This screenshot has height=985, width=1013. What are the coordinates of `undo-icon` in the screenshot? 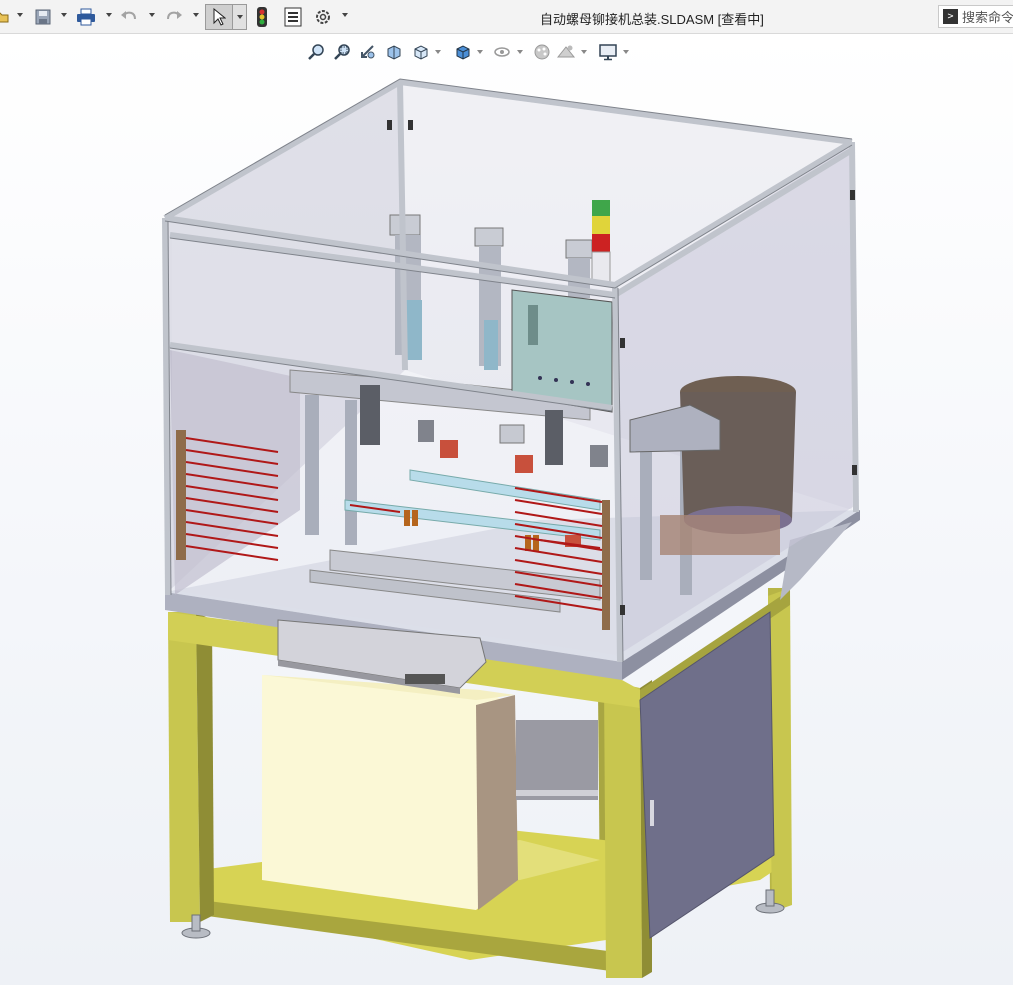 It's located at (129, 17).